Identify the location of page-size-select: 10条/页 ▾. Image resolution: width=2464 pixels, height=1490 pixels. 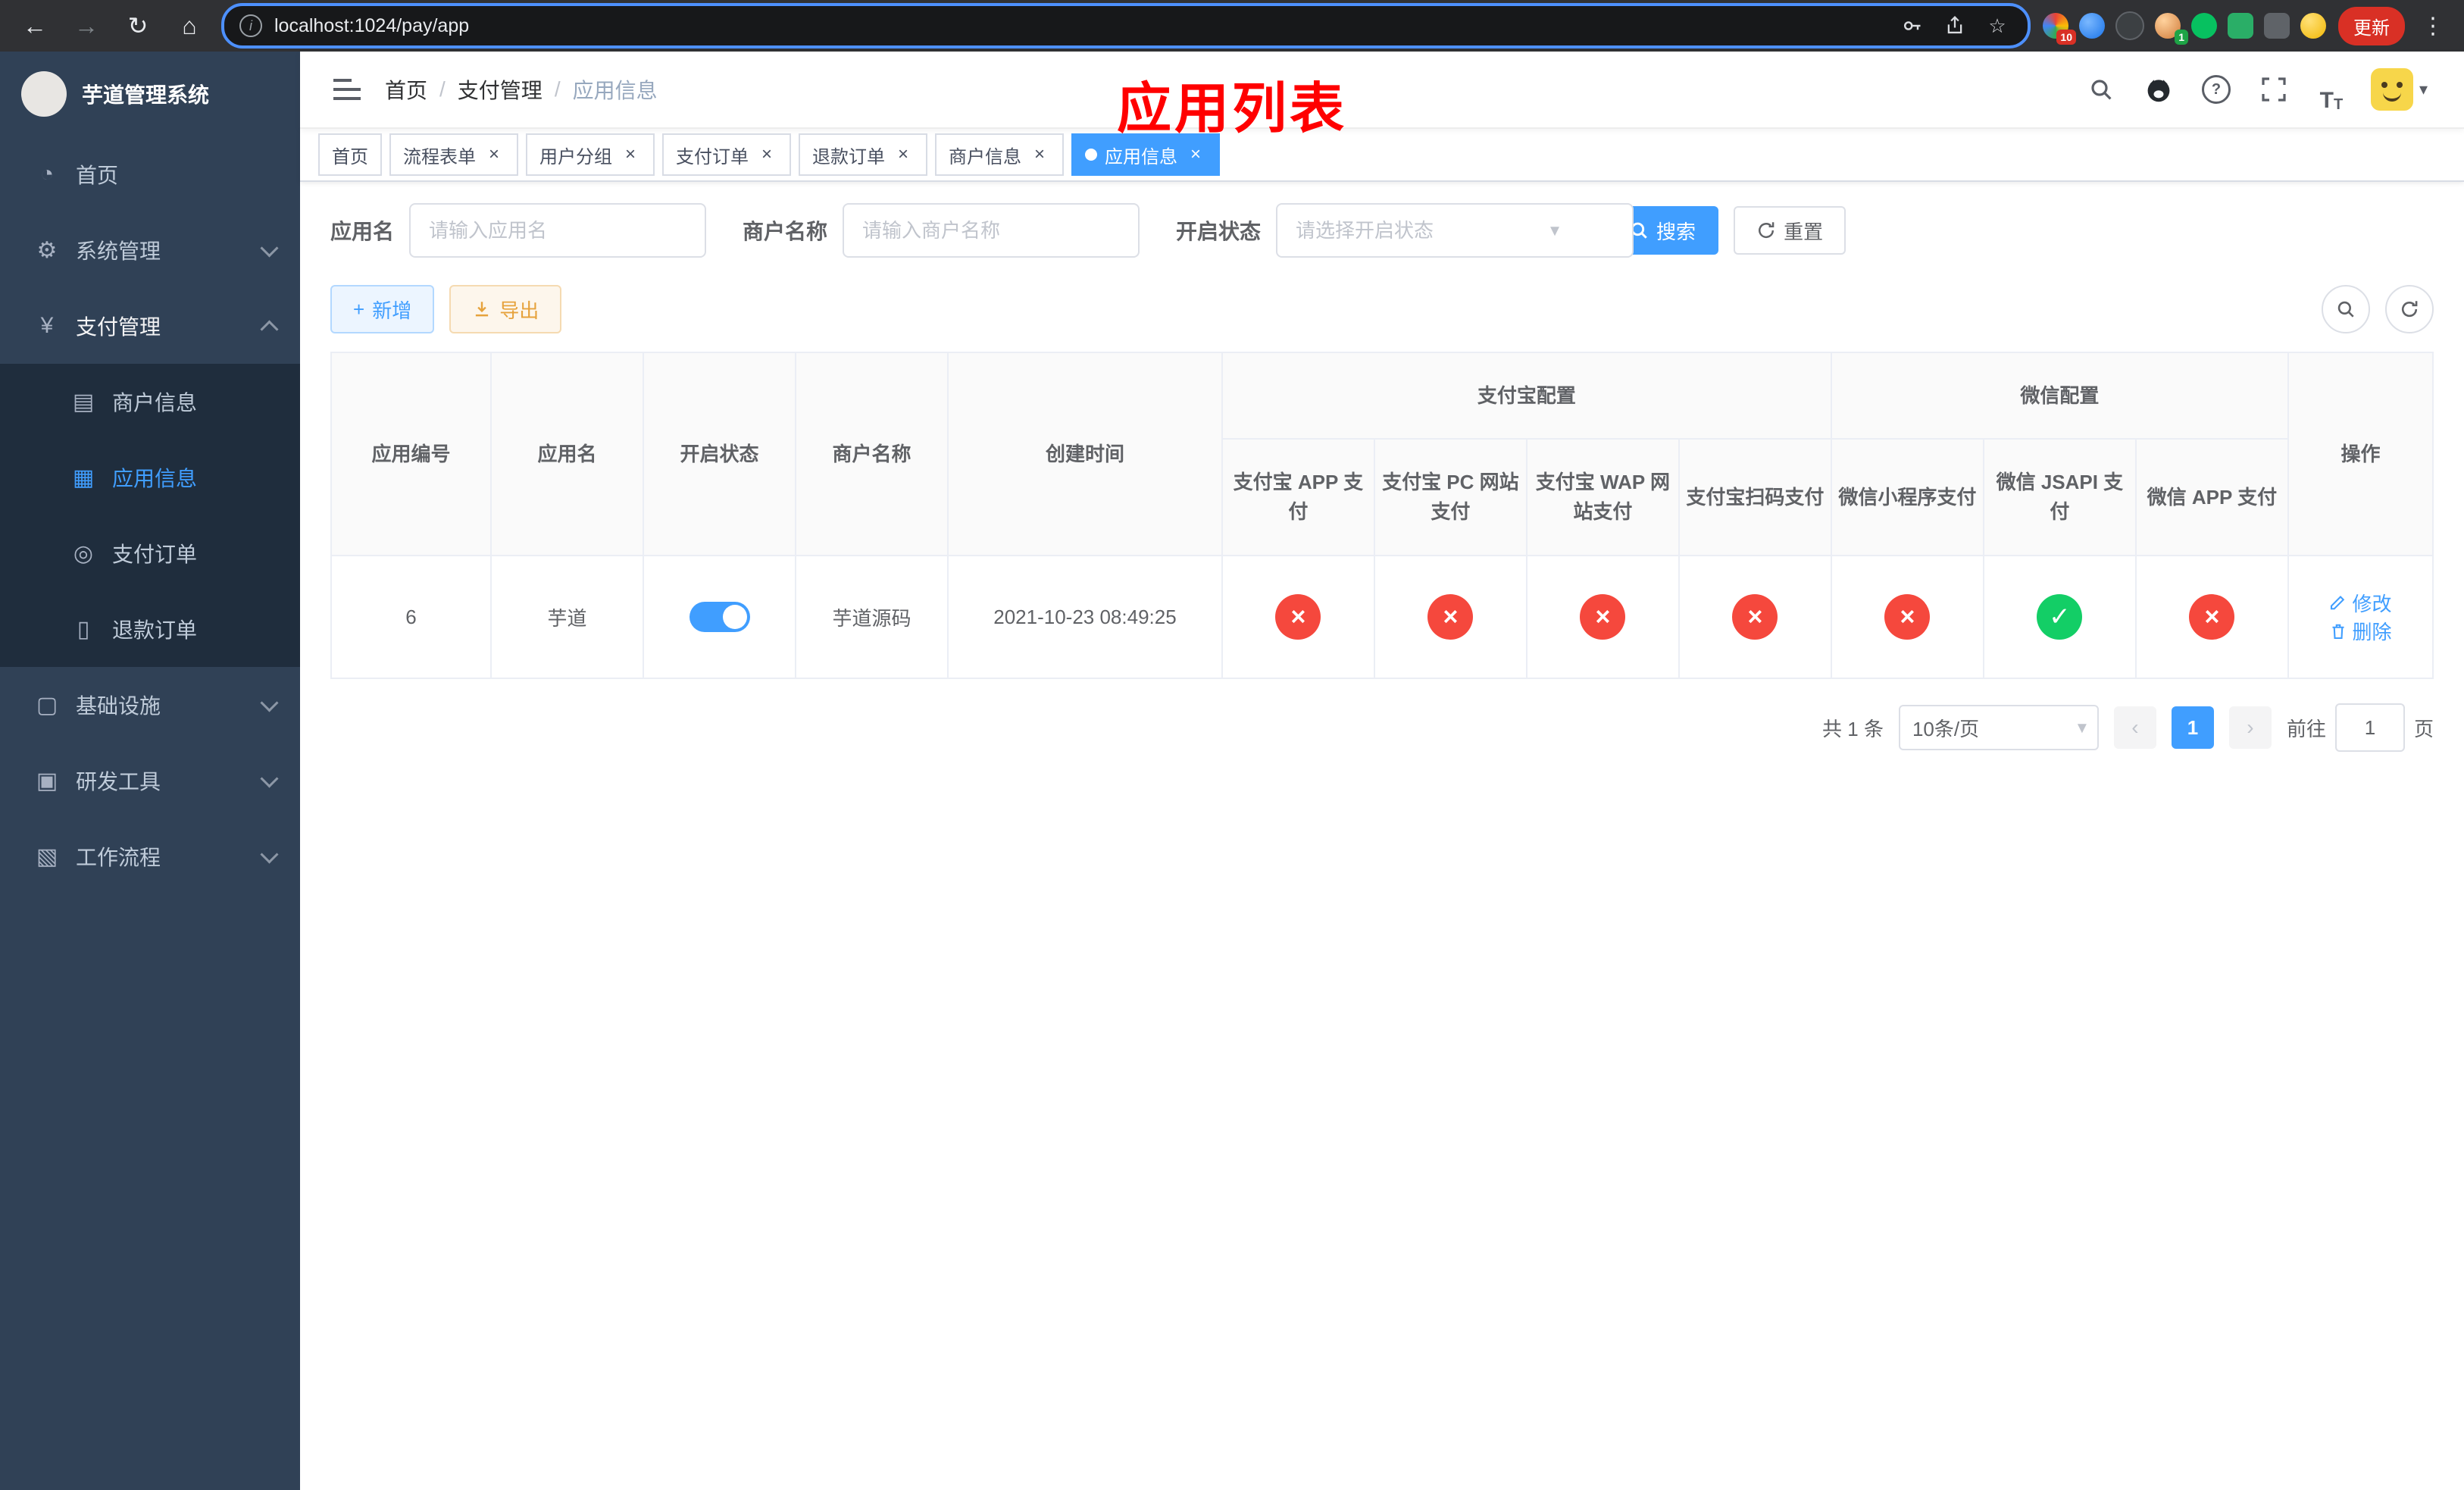
(1998, 727).